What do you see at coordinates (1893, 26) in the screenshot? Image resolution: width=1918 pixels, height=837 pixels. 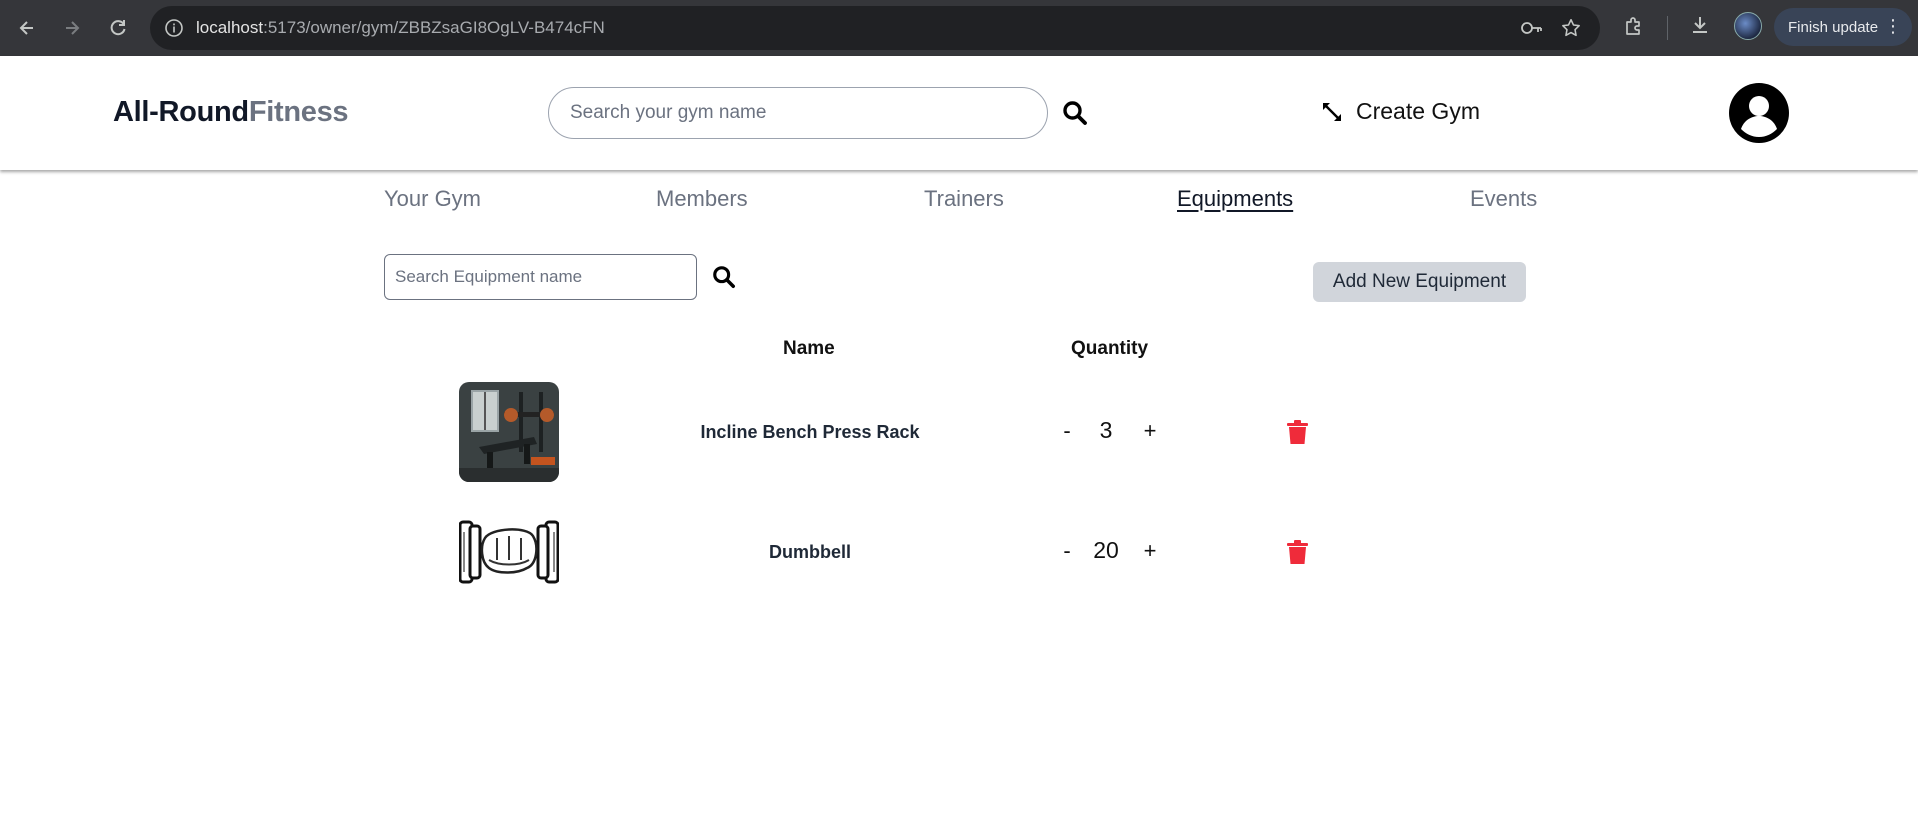 I see `more-menu-icon: ⋮` at bounding box center [1893, 26].